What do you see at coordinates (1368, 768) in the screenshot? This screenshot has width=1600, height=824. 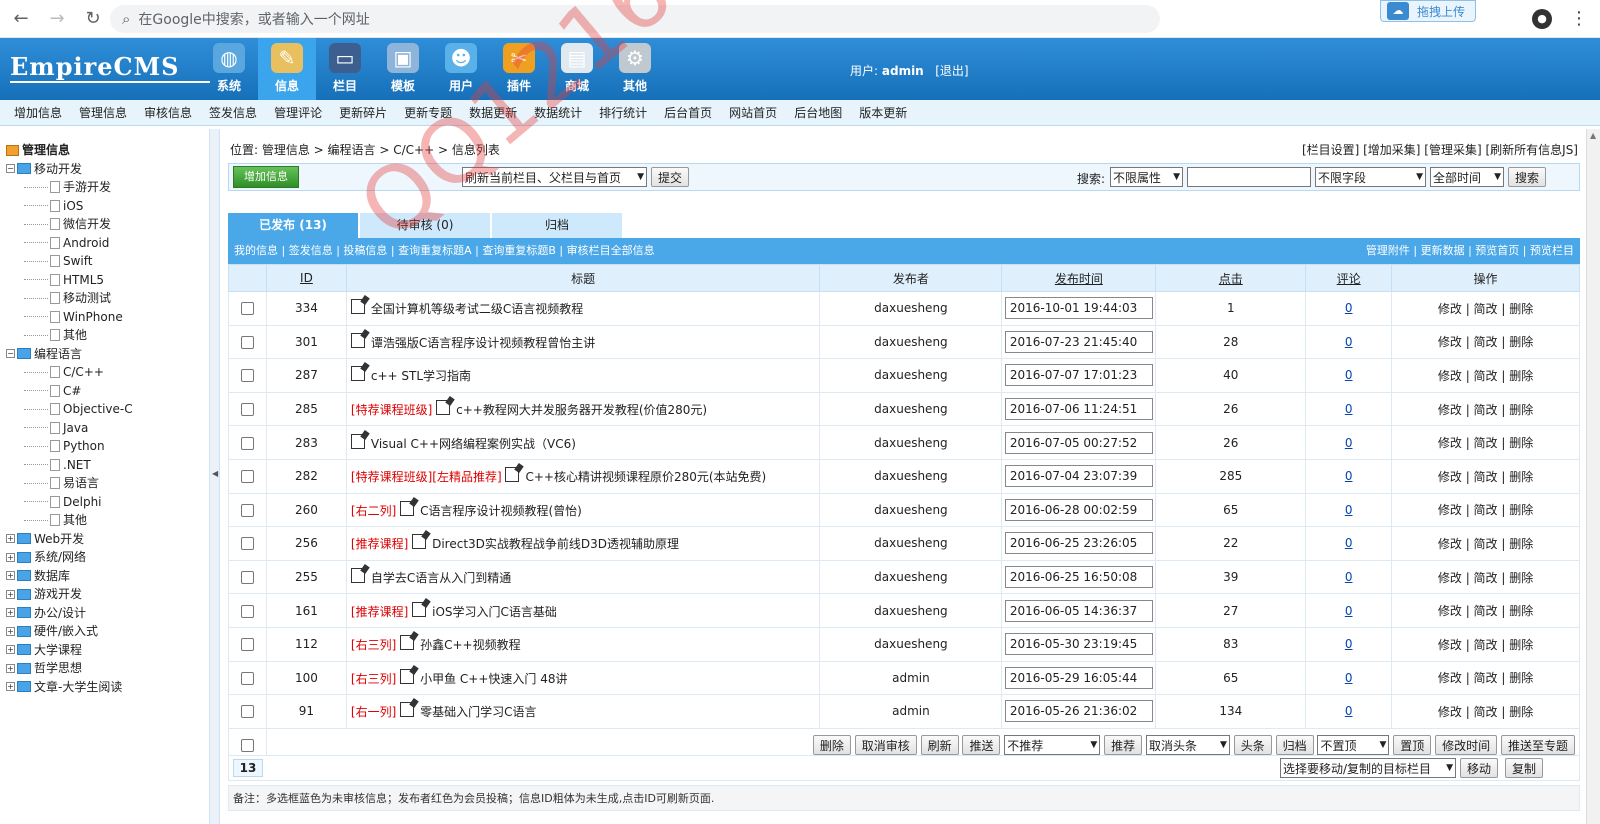 I see `move-target-select: 选择要移动/复制的目标栏目 ▼` at bounding box center [1368, 768].